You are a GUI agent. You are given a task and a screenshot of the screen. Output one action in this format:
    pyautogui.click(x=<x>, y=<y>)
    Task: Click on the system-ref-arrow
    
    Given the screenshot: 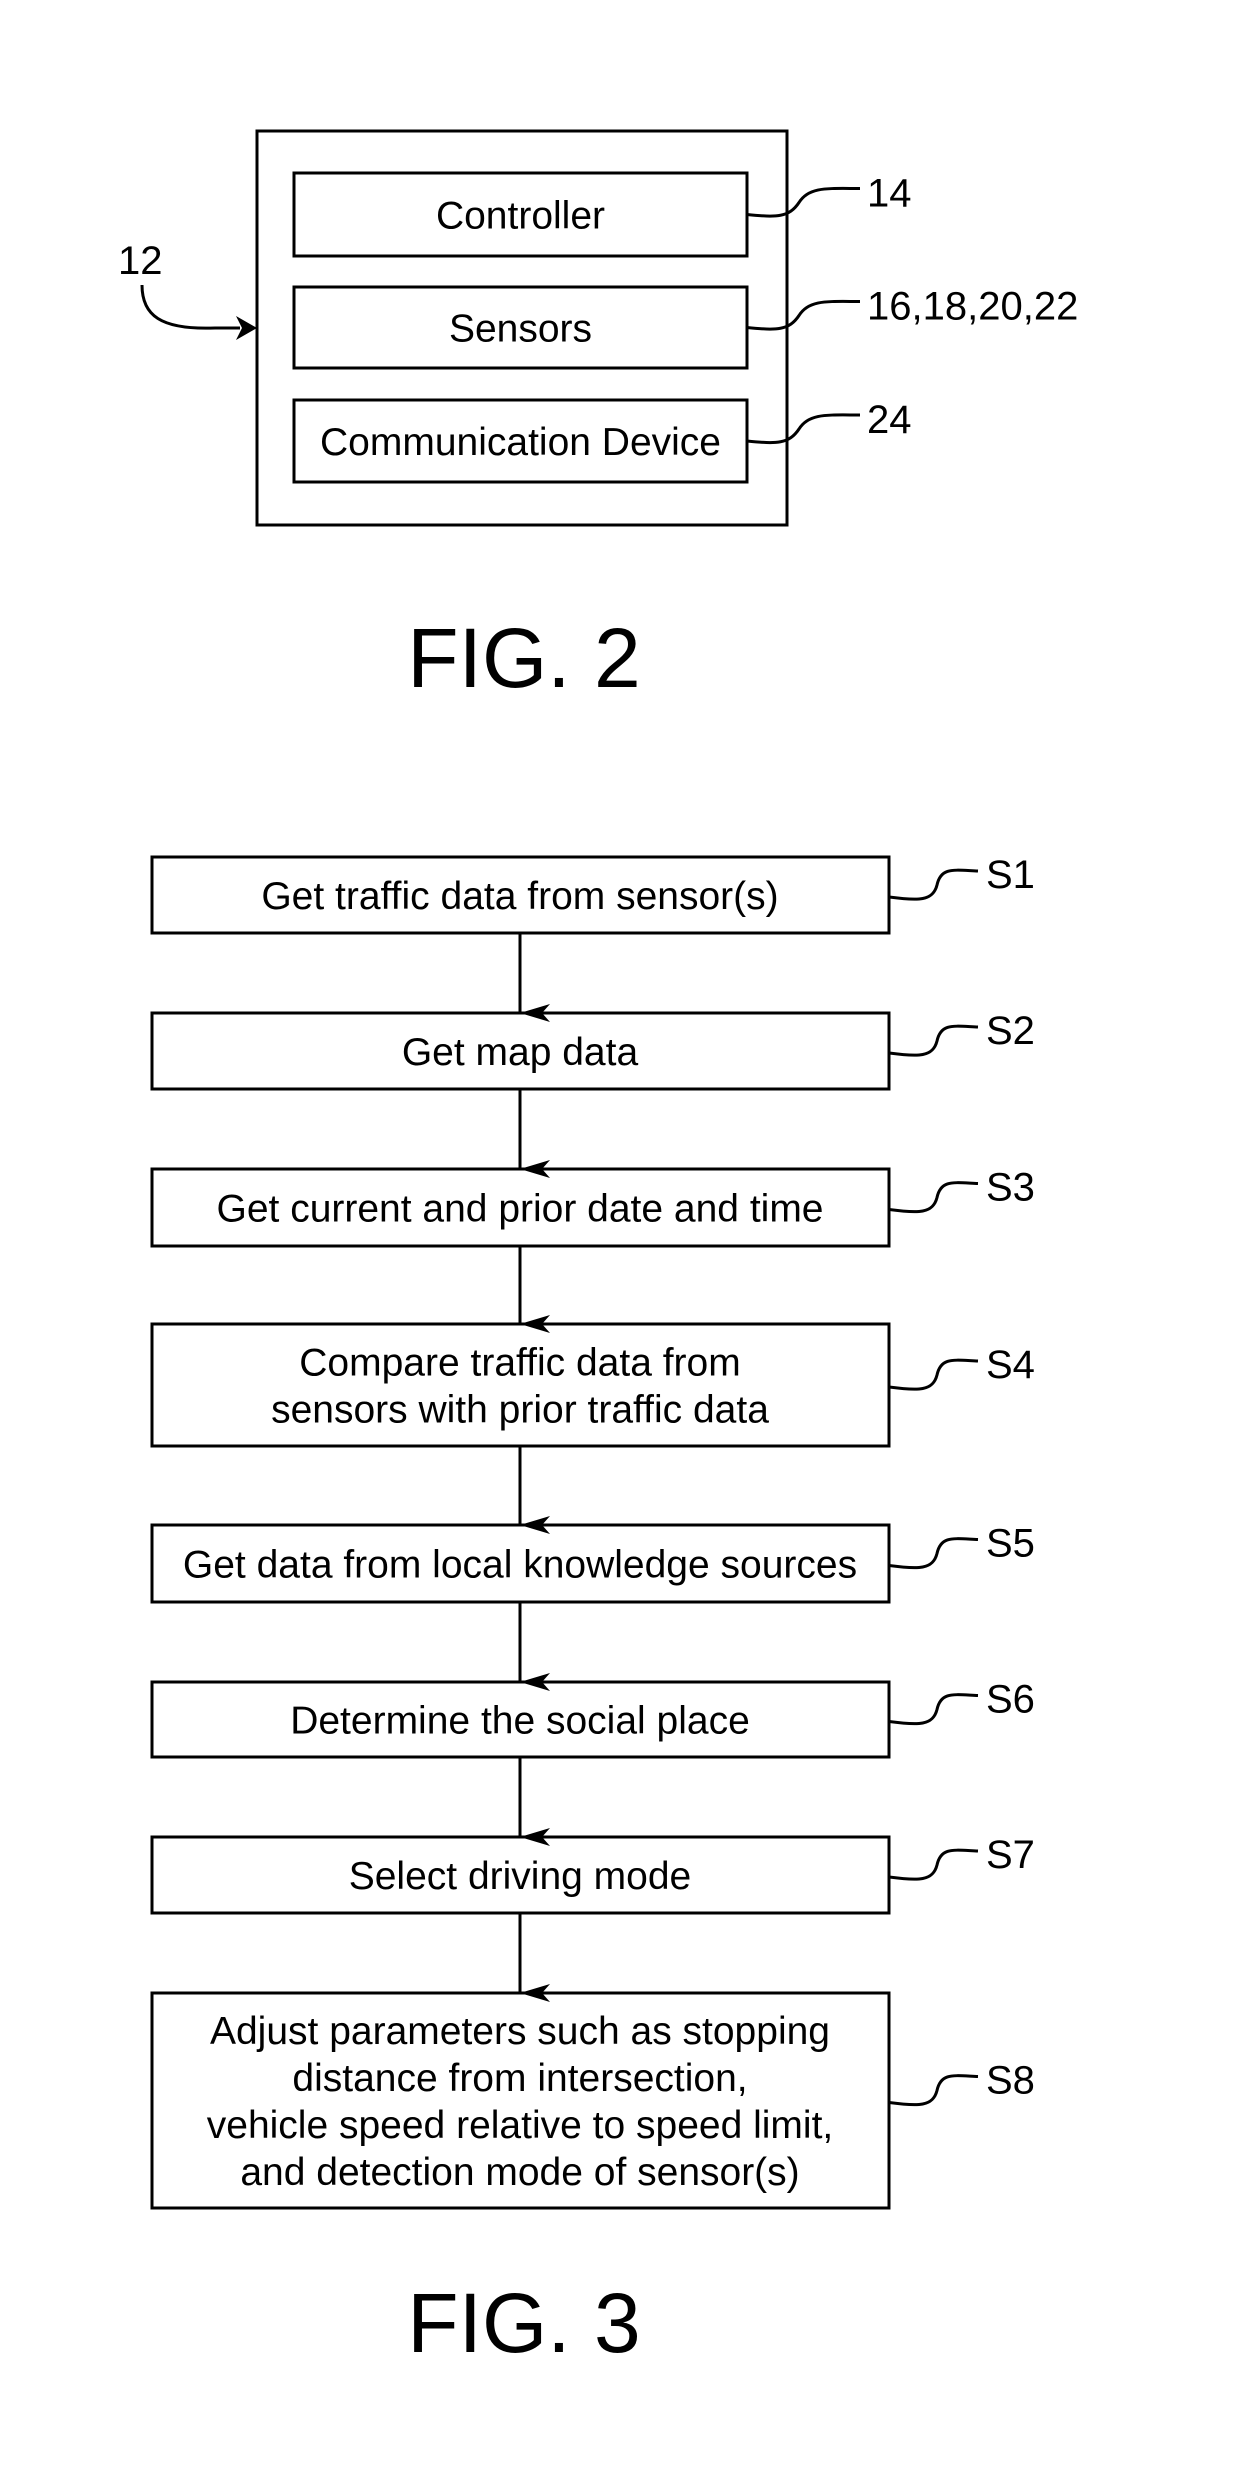 What is the action you would take?
    pyautogui.click(x=190, y=307)
    